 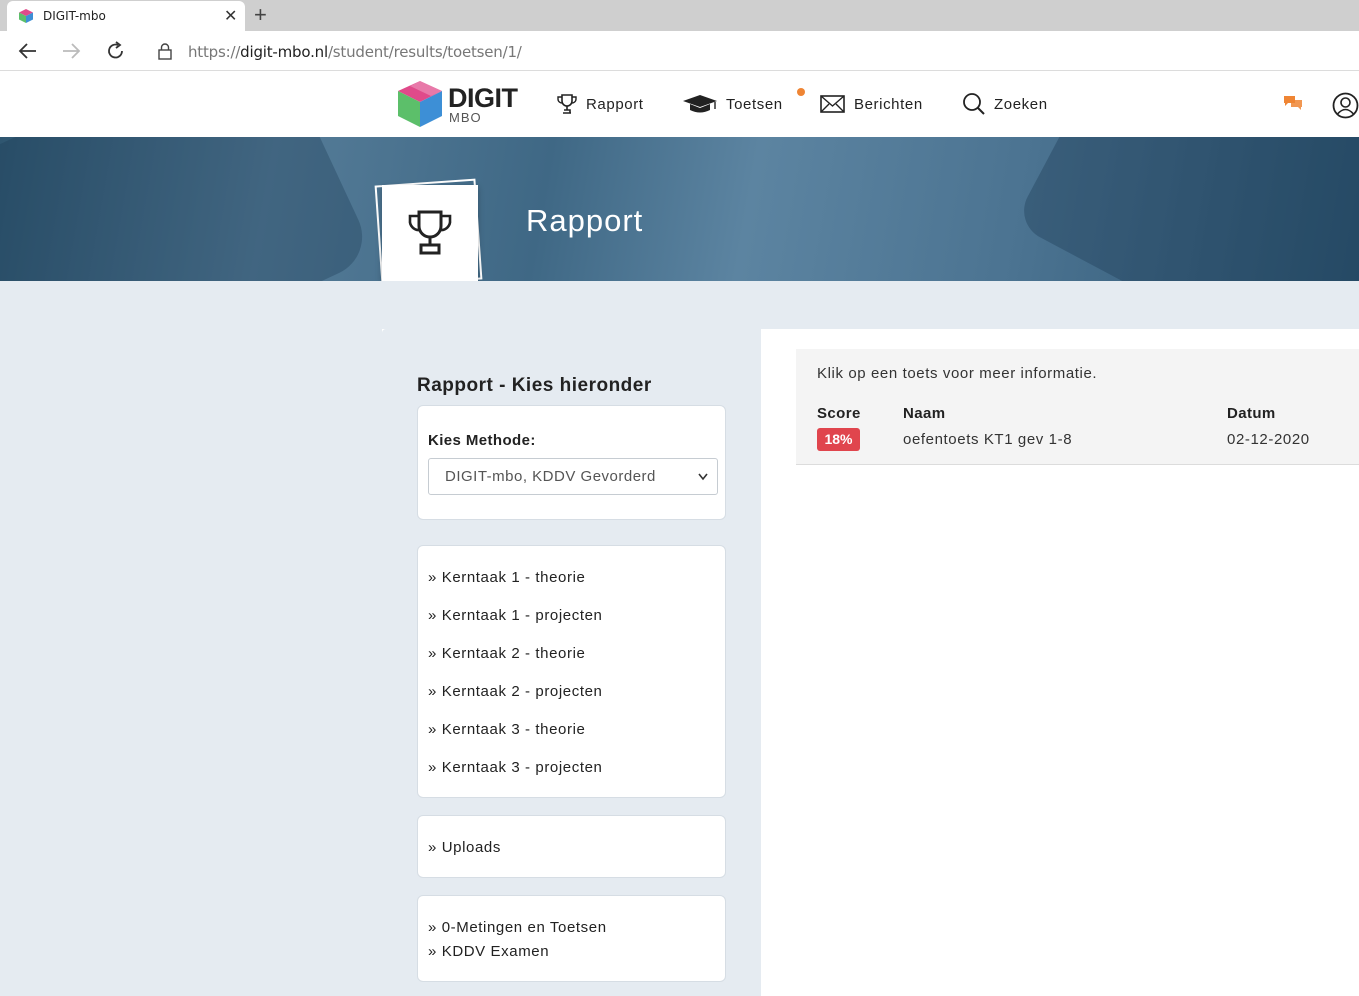 What do you see at coordinates (457, 104) in the screenshot?
I see `digit-logo: DIGIT MBO` at bounding box center [457, 104].